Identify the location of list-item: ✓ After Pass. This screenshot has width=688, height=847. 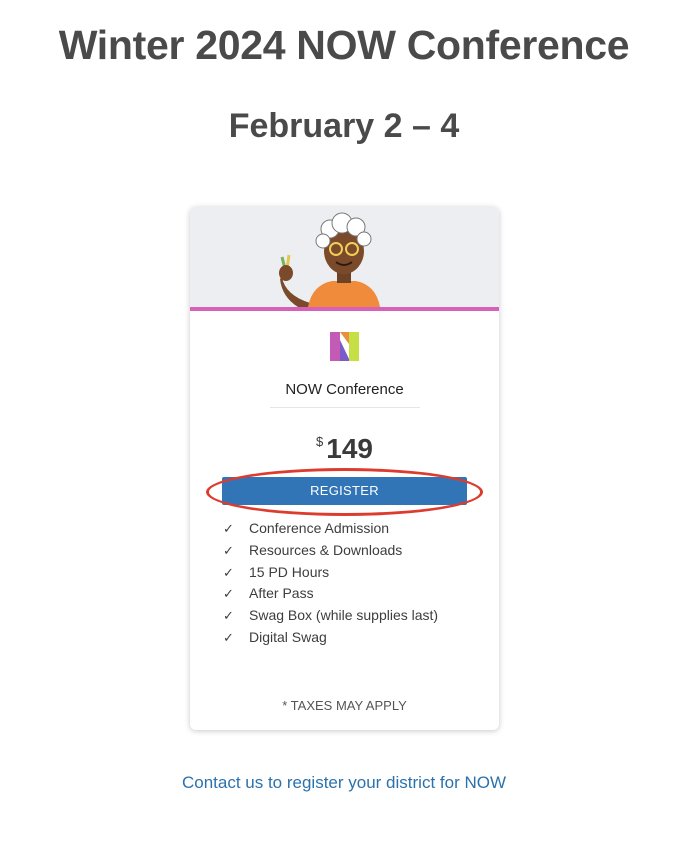
(330, 596).